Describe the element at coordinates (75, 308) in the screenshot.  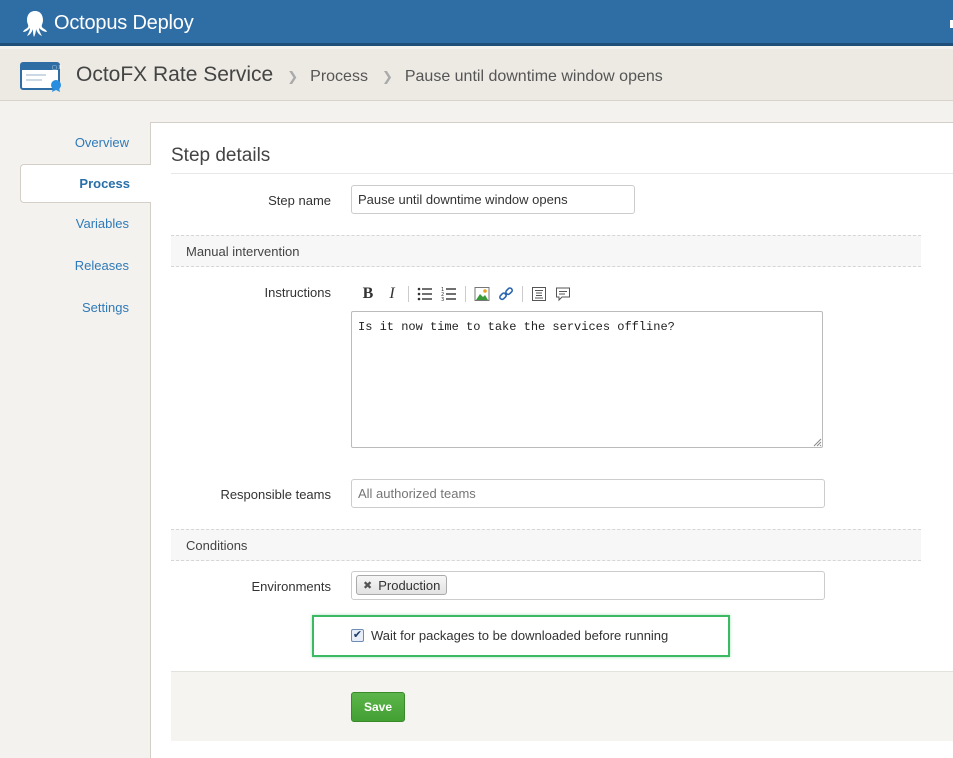
I see `sidebar-item-settings: Settings` at that location.